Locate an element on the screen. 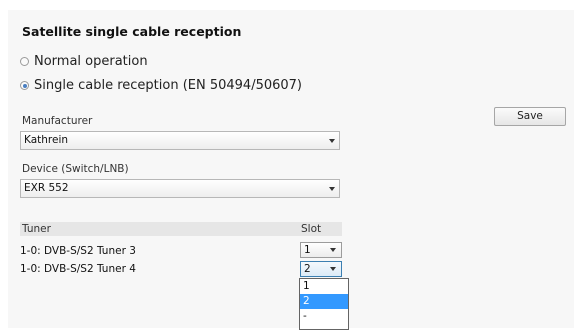 This screenshot has height=335, width=580. slot-value: 1 is located at coordinates (307, 250).